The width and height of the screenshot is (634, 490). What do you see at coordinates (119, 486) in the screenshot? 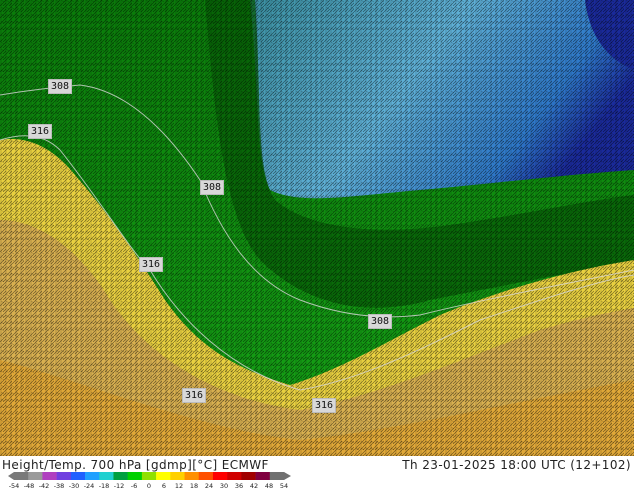
I see `colorbar-tick-label: -12` at bounding box center [119, 486].